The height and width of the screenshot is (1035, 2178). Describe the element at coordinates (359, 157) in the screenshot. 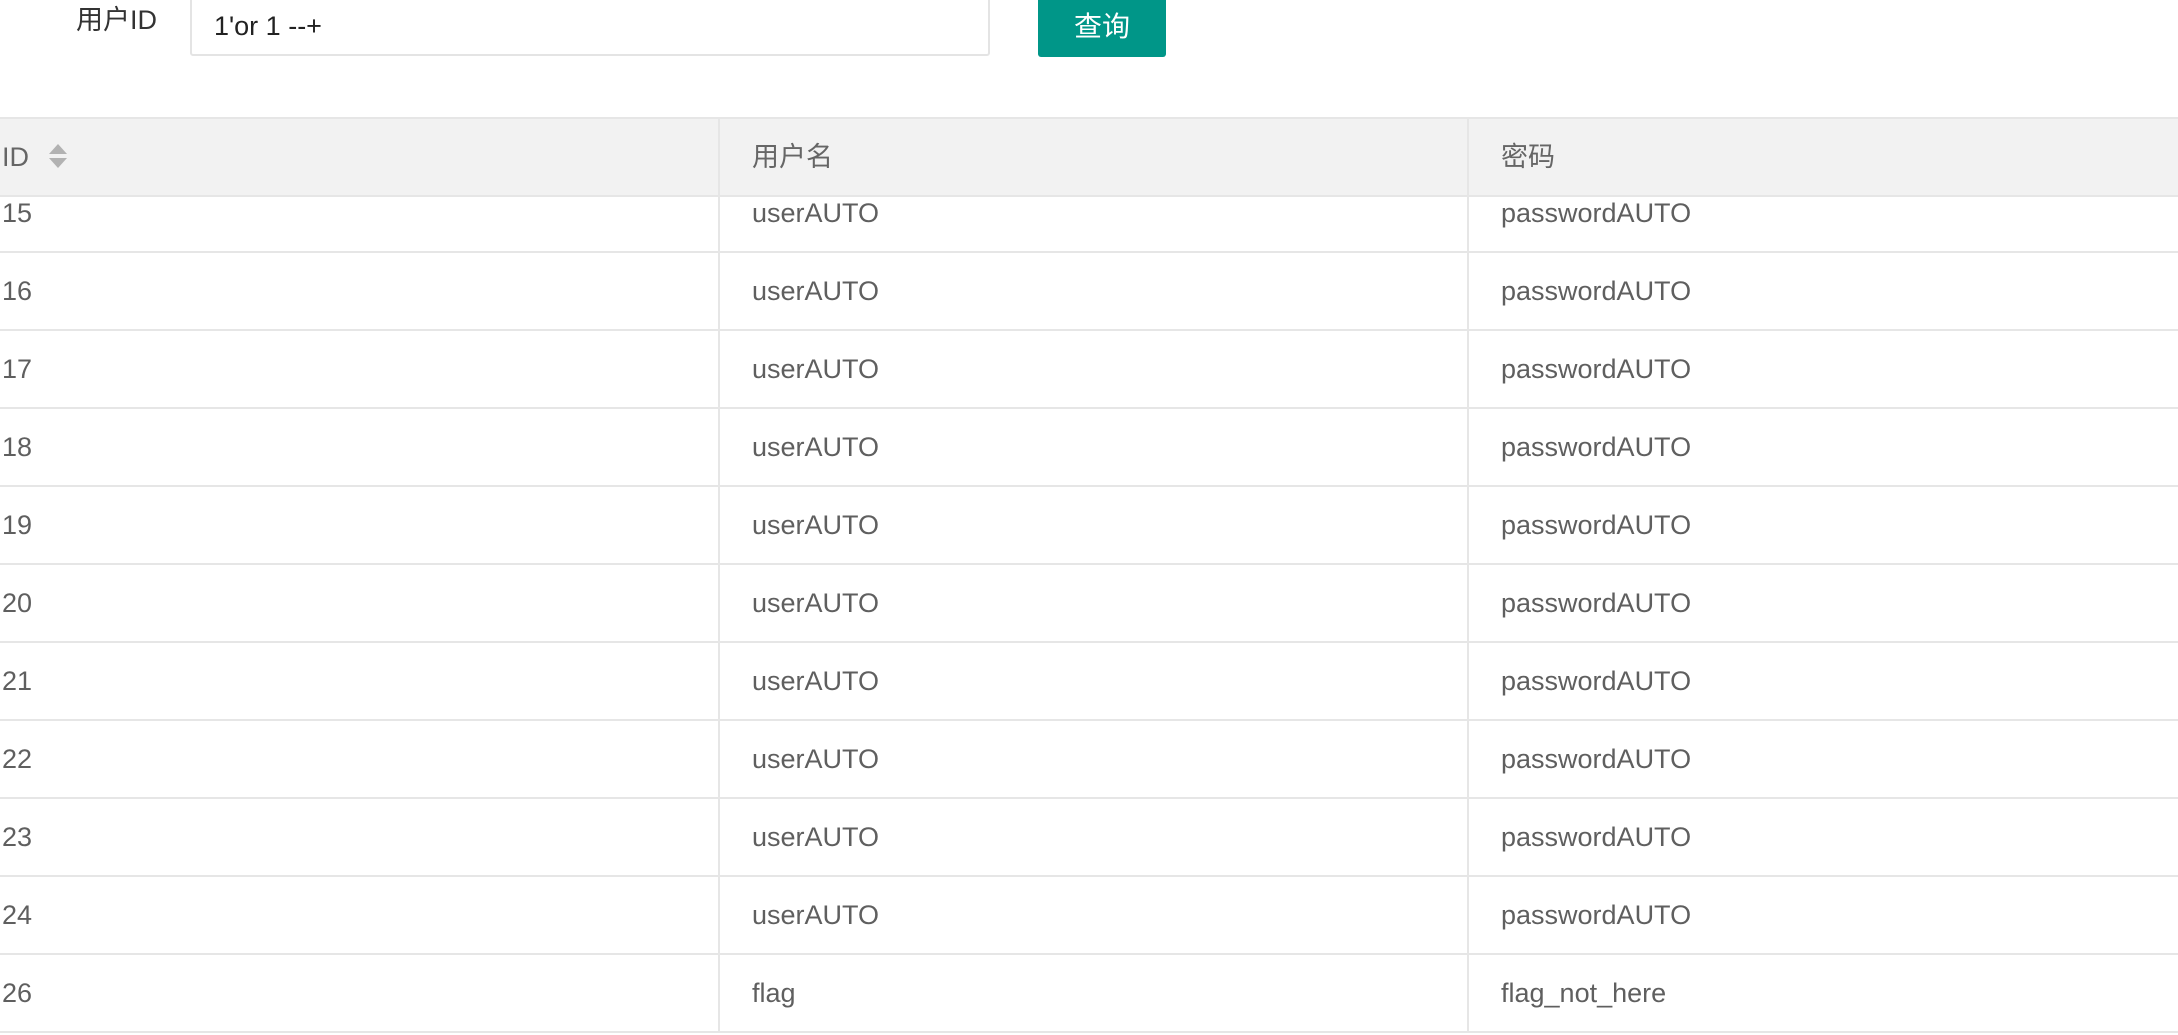

I see `column-header-id: ID` at that location.